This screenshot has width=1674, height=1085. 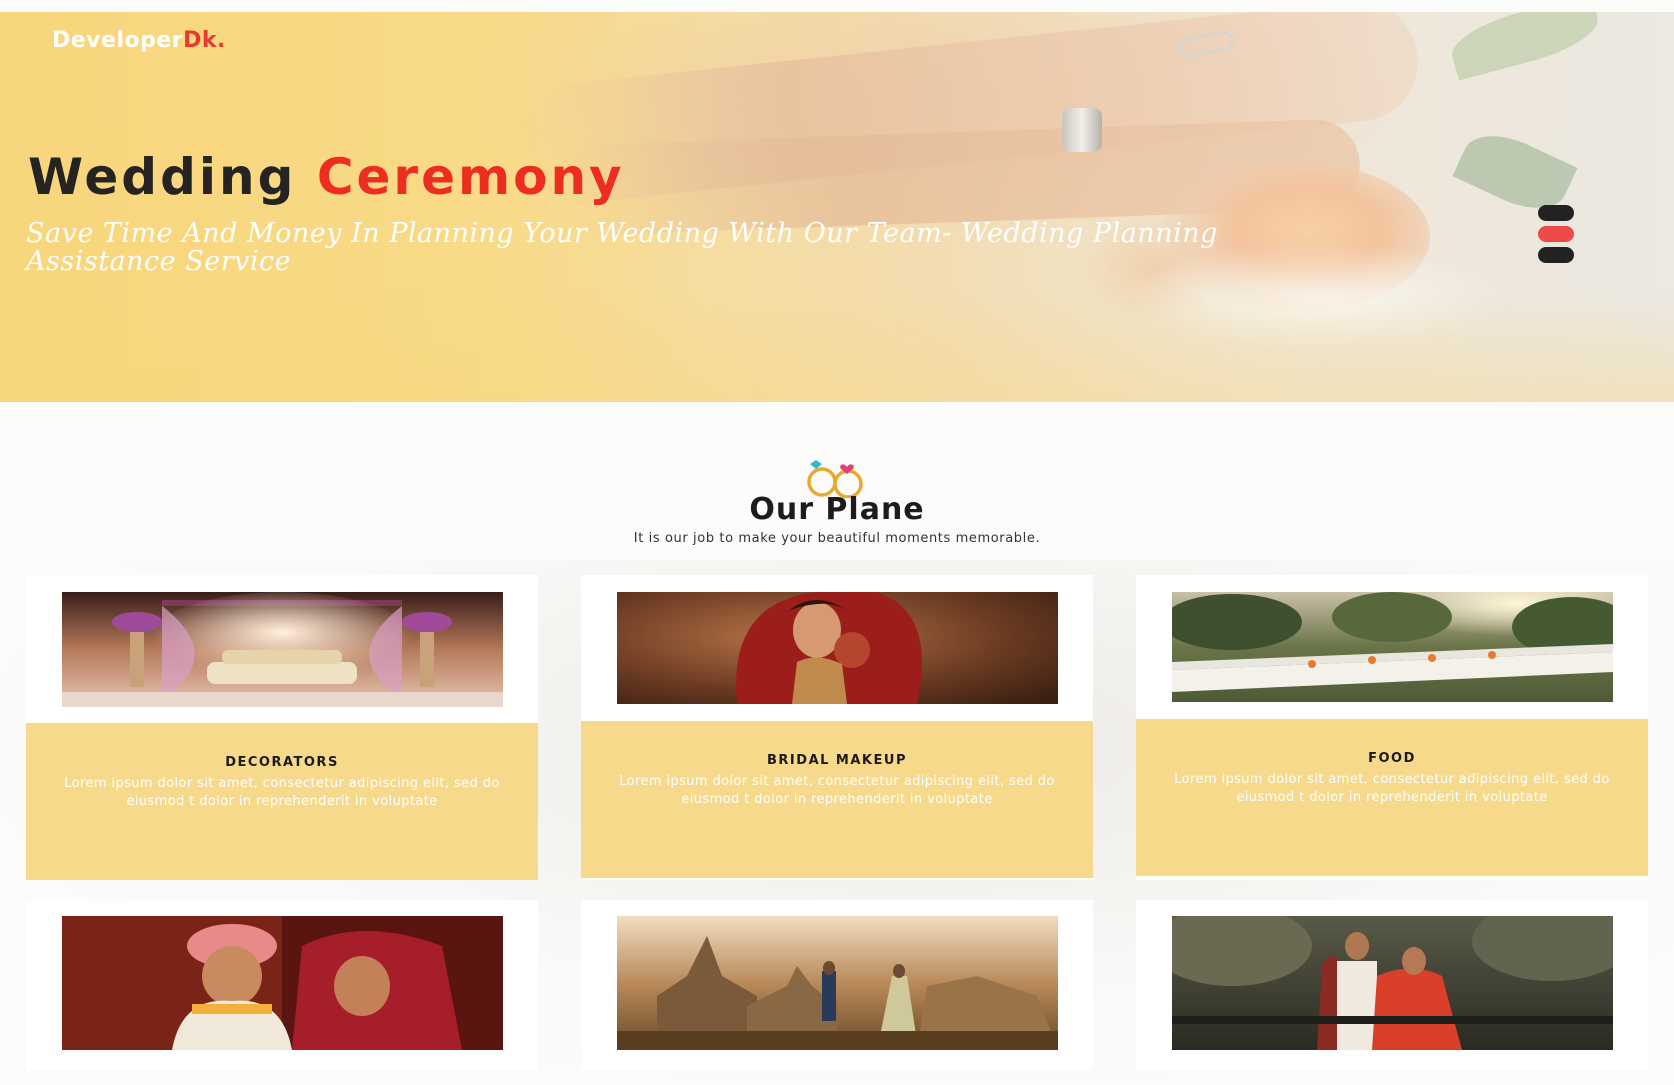 I want to click on couple-temple-photo, so click(x=837, y=983).